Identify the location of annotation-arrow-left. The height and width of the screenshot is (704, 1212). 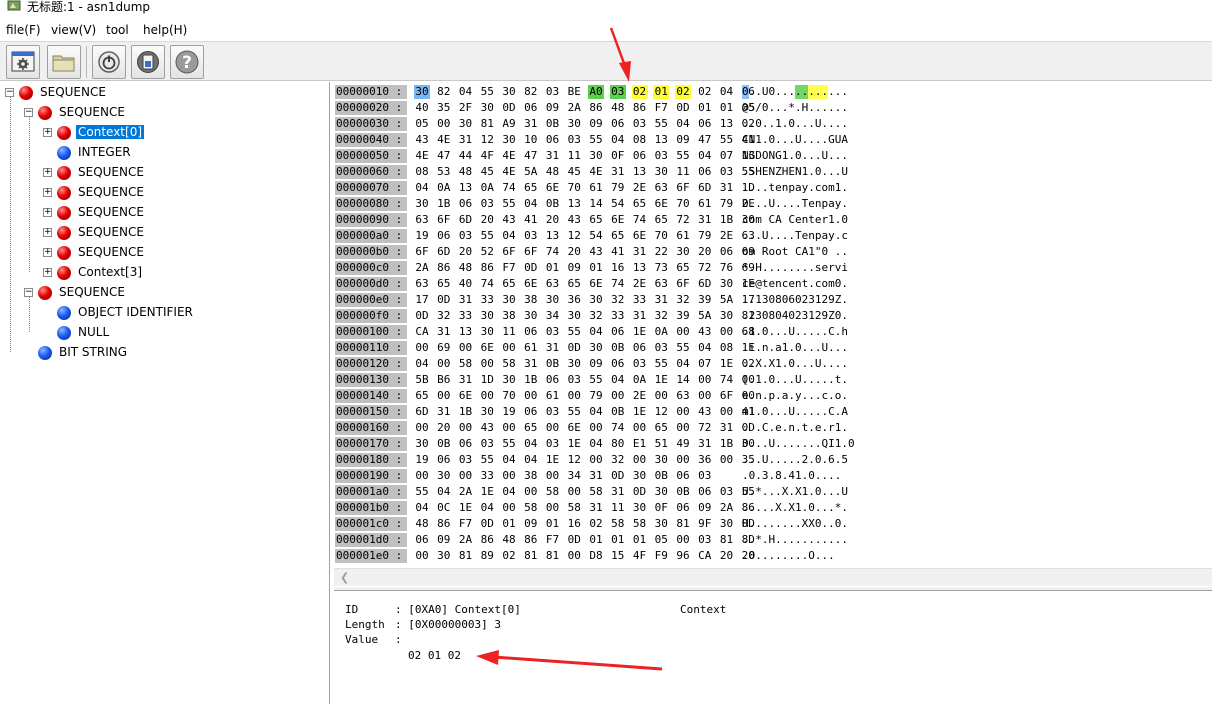
(569, 660).